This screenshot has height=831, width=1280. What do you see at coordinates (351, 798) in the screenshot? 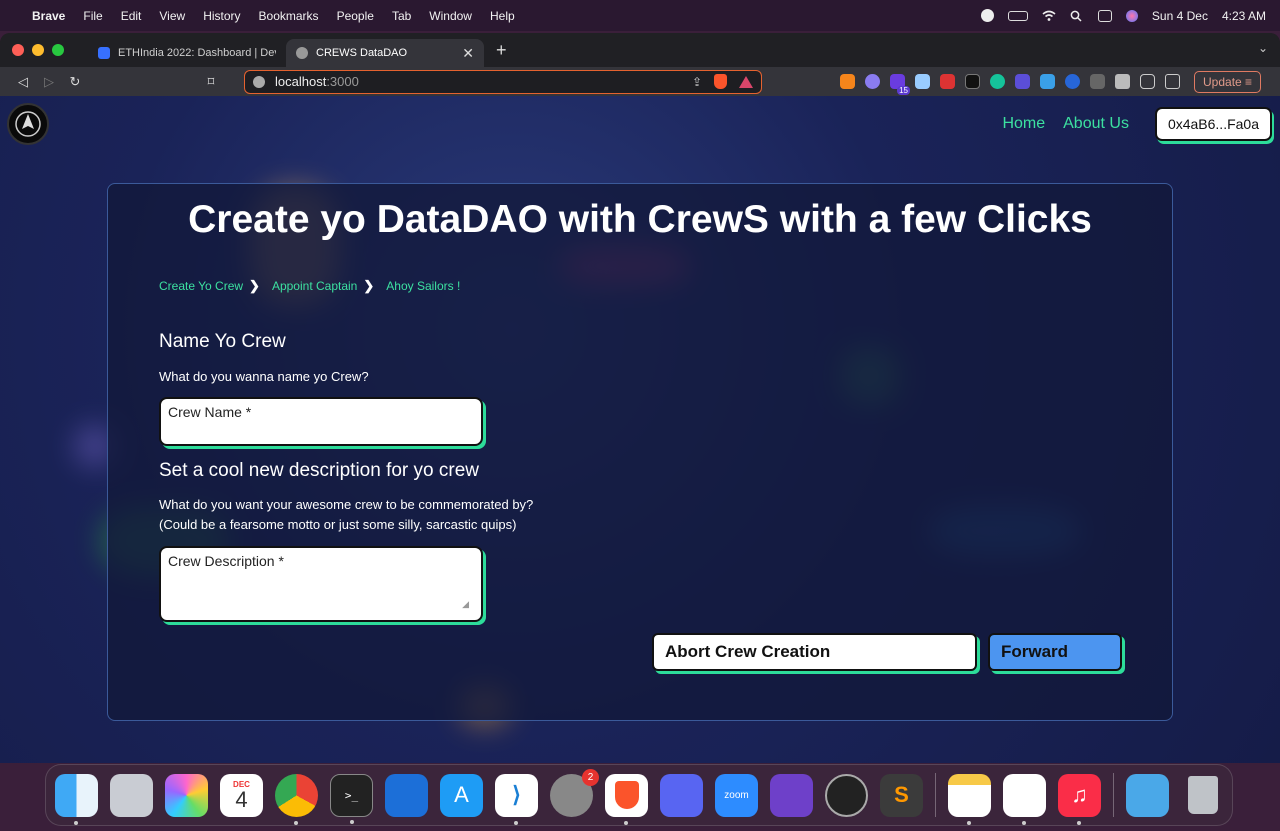
I see `terminal-icon: >_` at bounding box center [351, 798].